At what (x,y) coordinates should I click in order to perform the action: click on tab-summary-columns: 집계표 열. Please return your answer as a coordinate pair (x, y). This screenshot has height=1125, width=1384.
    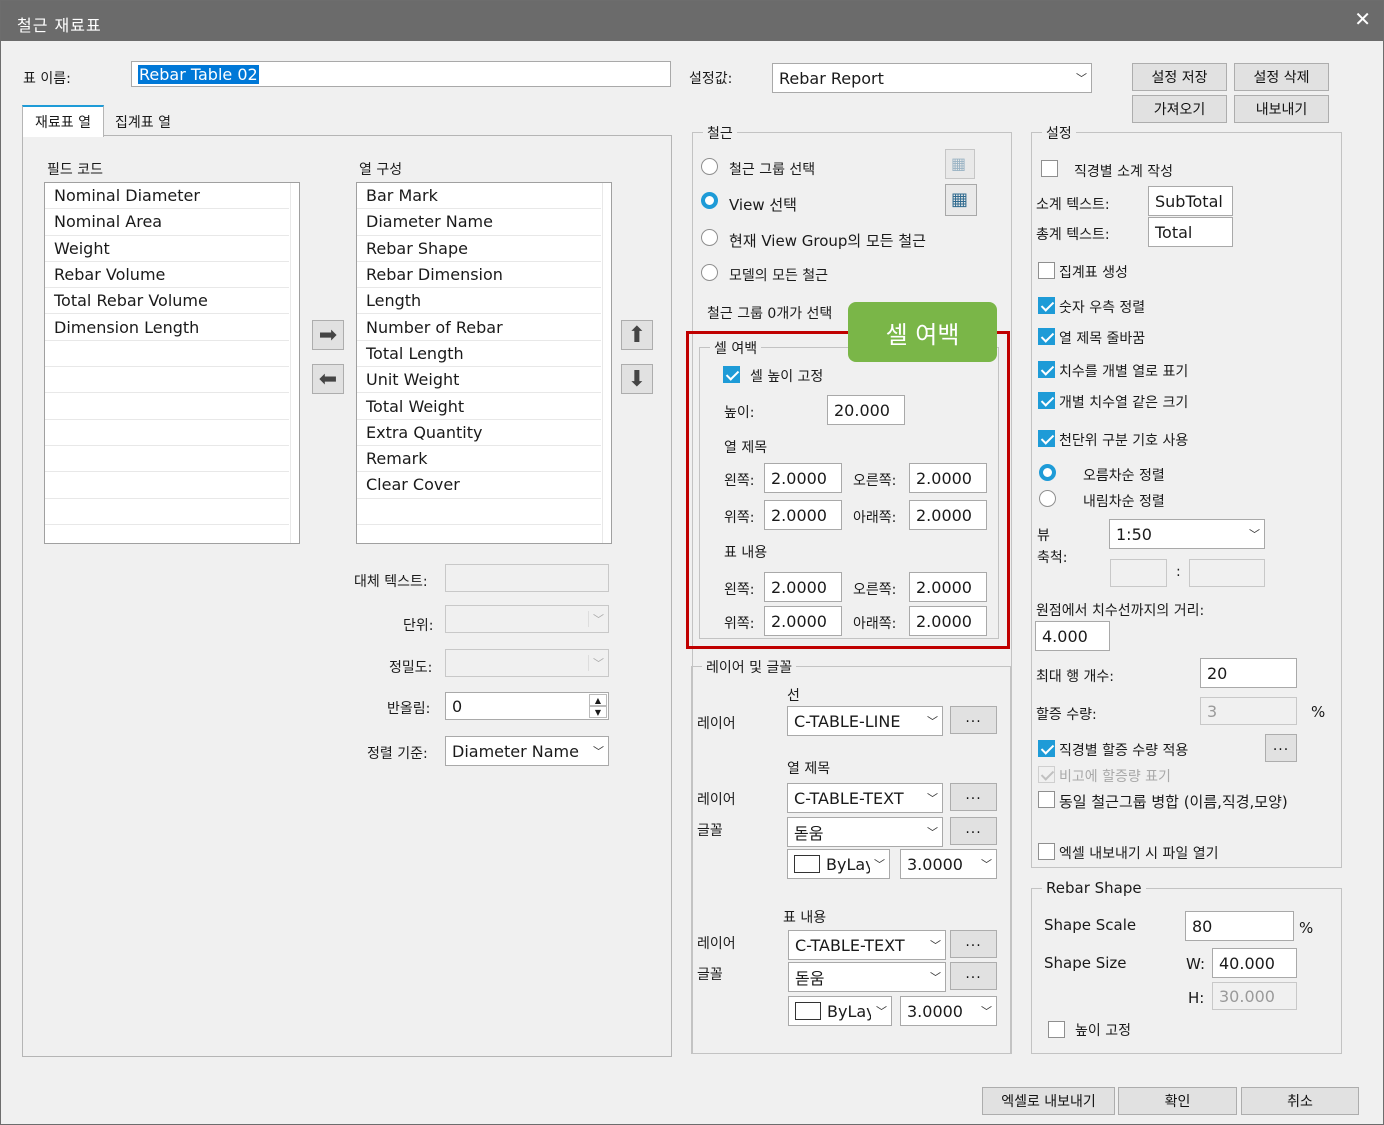
    Looking at the image, I should click on (143, 121).